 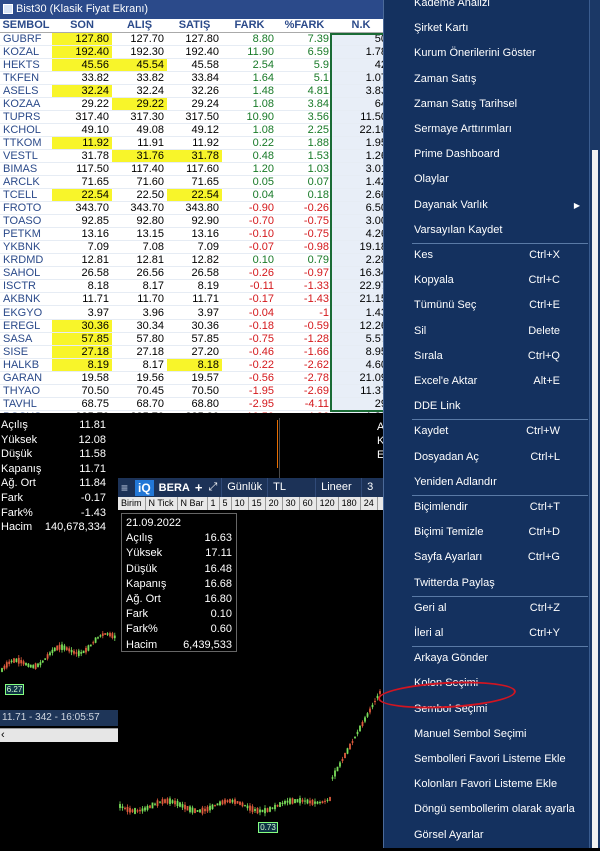 I want to click on interval-60: 60, so click(x=308, y=503).